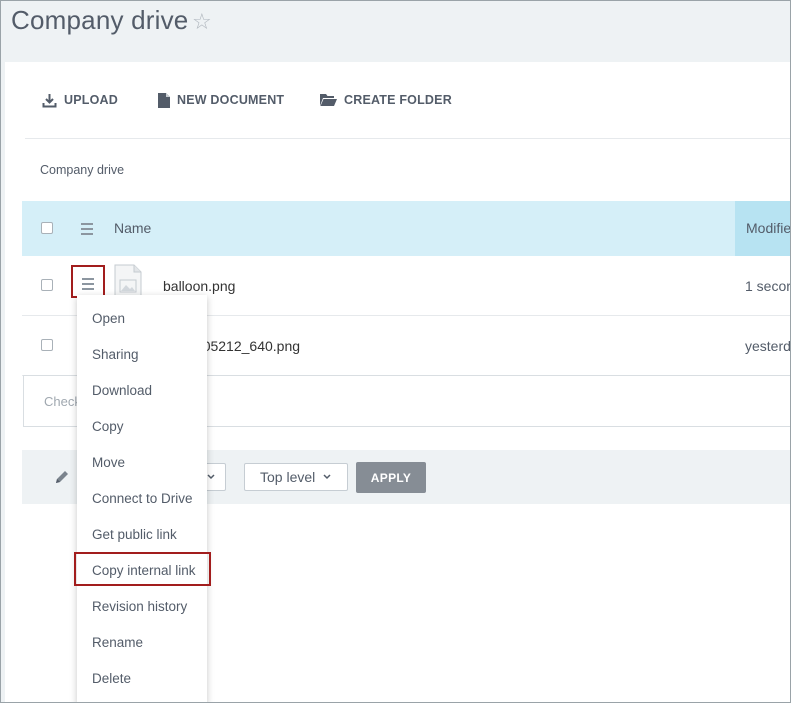 The width and height of the screenshot is (791, 703). What do you see at coordinates (768, 346) in the screenshot?
I see `file-modified: yesterd` at bounding box center [768, 346].